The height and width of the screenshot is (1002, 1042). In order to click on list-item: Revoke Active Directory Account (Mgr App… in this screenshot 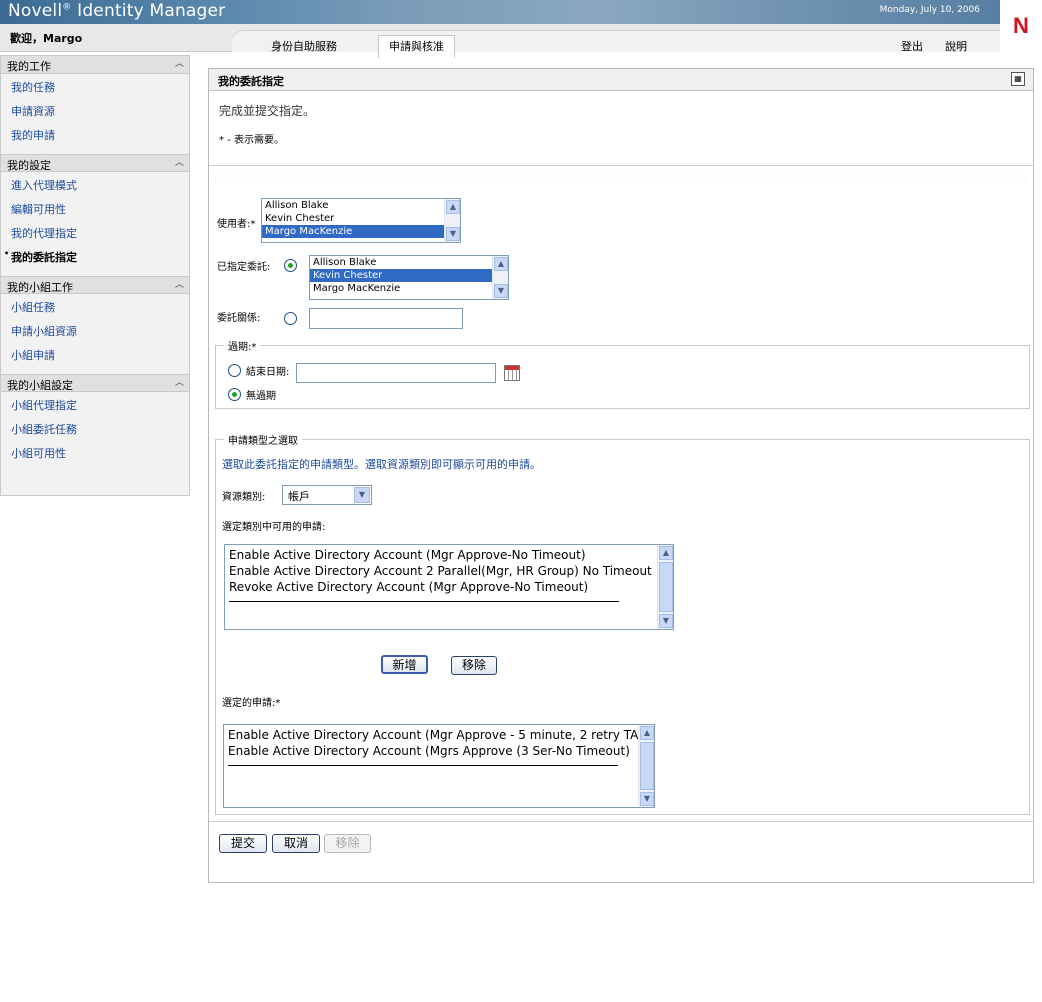, I will do `click(449, 587)`.